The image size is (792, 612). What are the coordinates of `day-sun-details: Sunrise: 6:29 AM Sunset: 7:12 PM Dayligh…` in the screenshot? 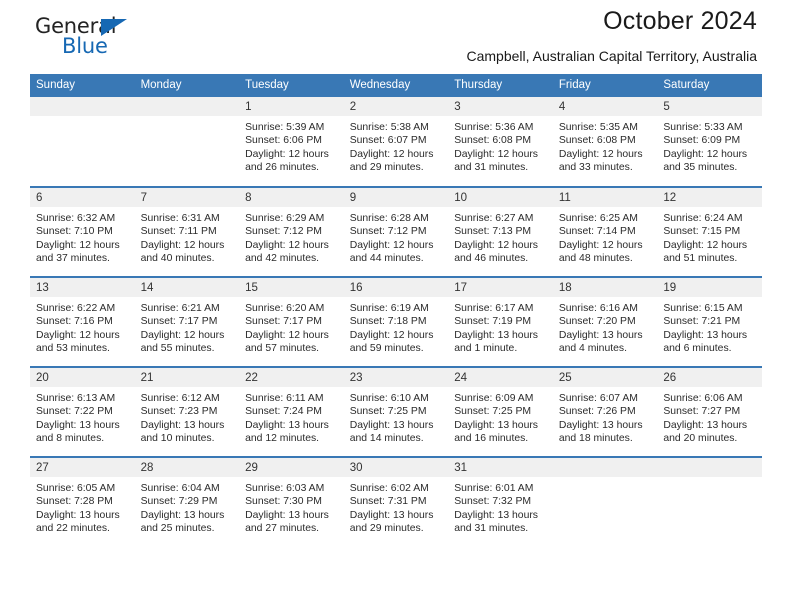 It's located at (287, 239).